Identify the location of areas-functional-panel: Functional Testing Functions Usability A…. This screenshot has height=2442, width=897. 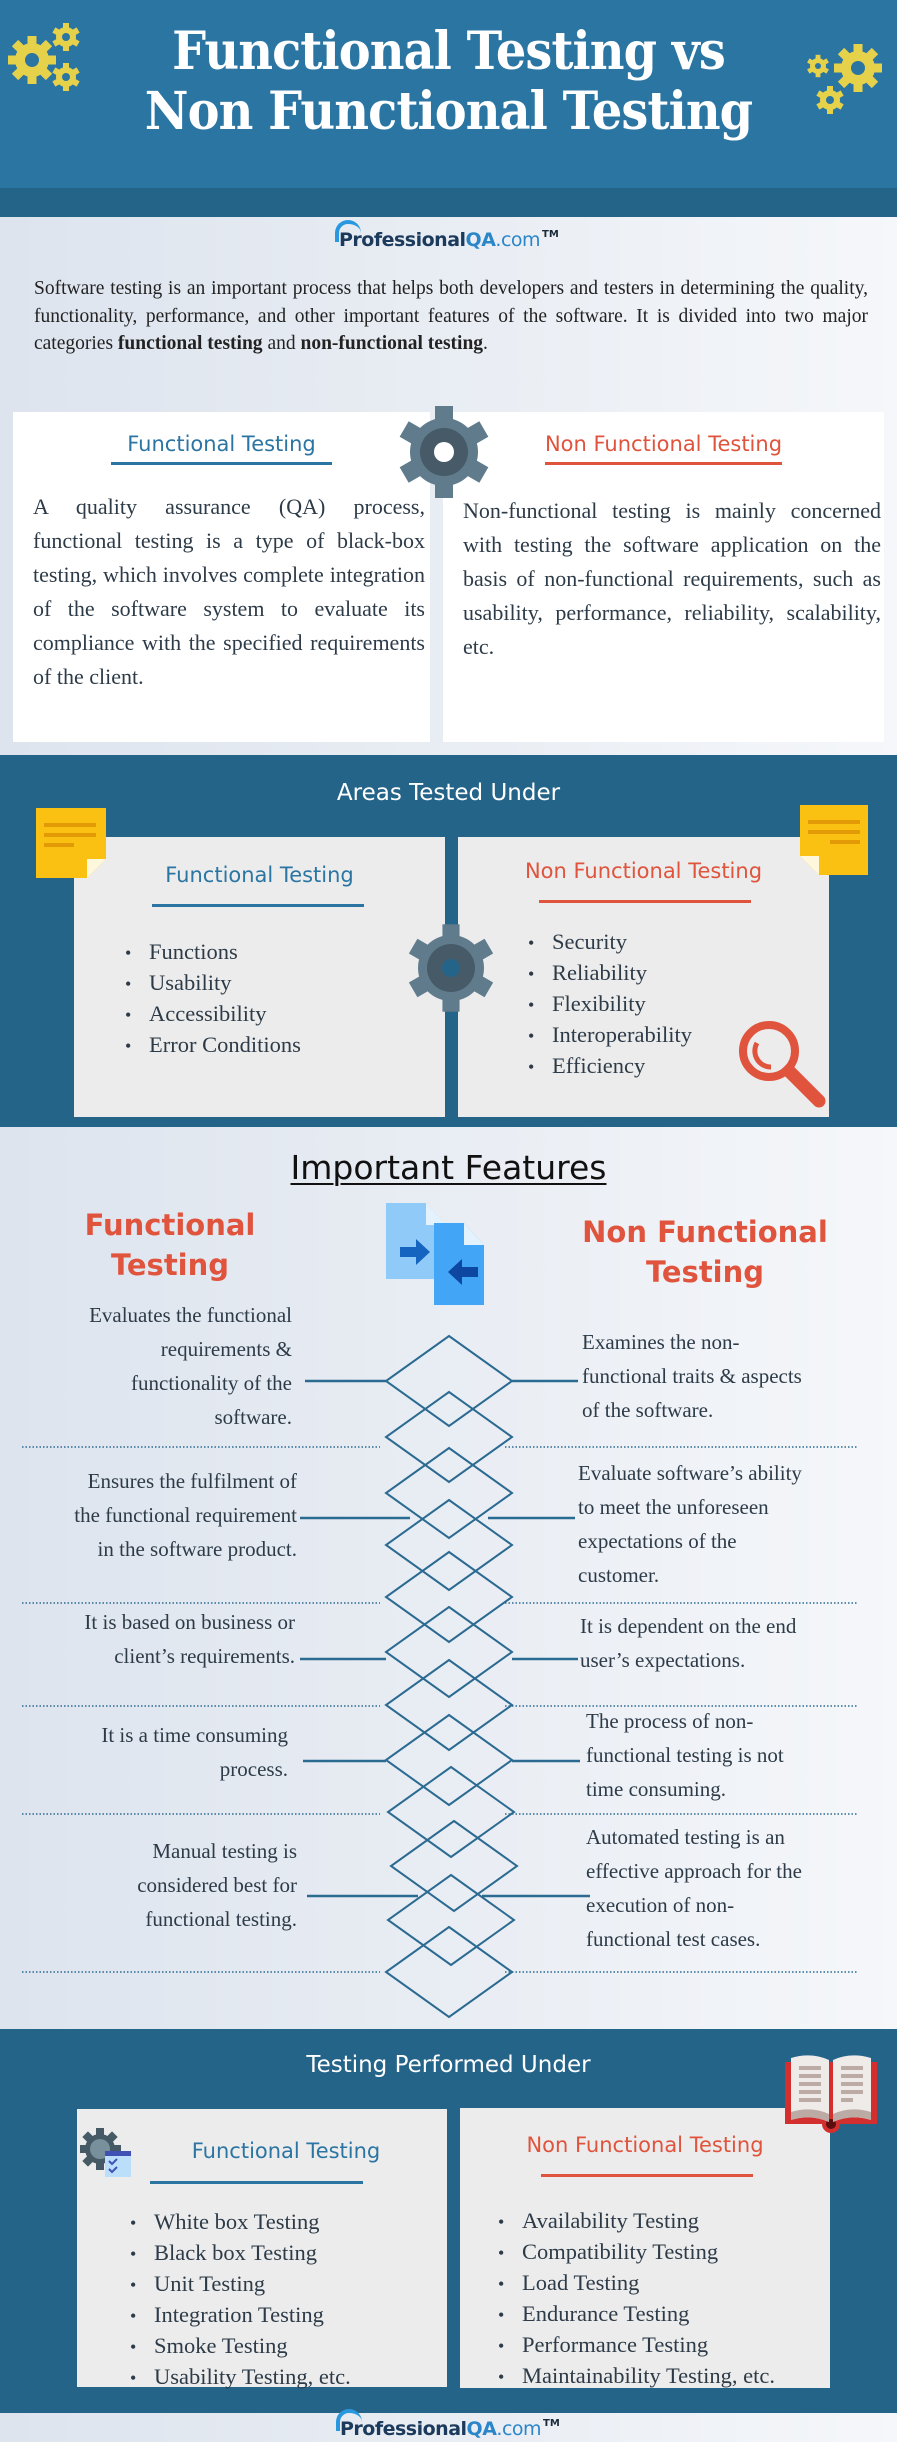
(259, 977).